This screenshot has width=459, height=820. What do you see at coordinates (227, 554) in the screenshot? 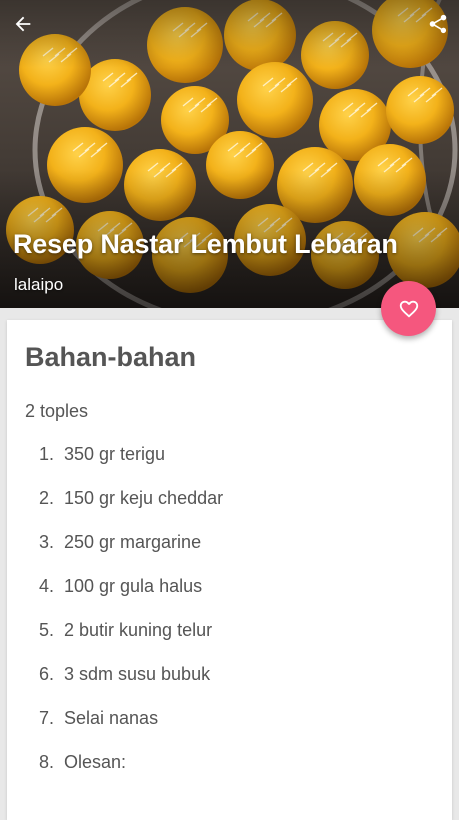
I see `ingredient-item: 3. 250 gr margarine` at bounding box center [227, 554].